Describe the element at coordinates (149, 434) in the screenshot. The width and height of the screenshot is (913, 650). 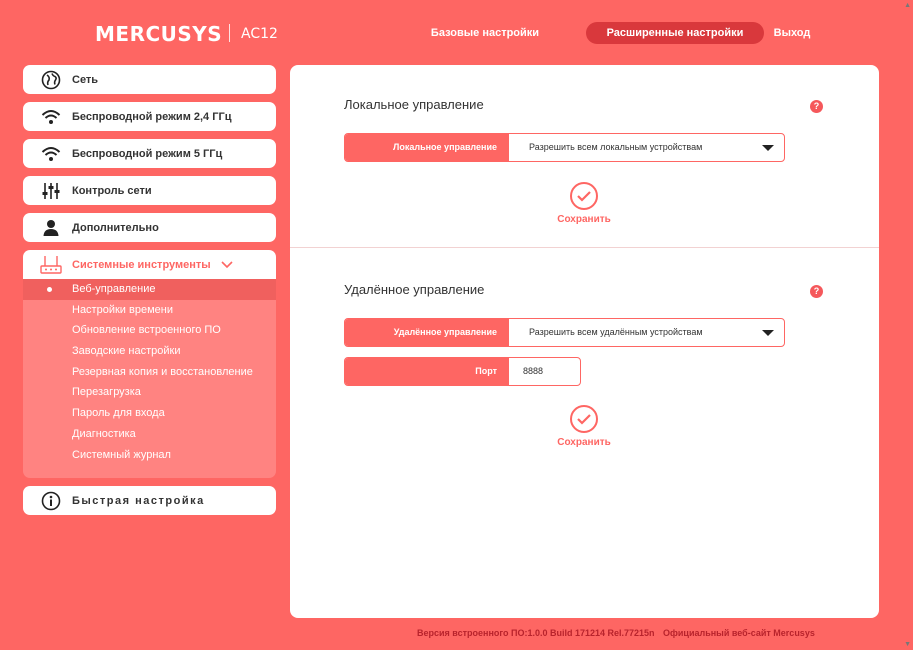
I see `submenu-item-diagnostics: Диагностика` at that location.